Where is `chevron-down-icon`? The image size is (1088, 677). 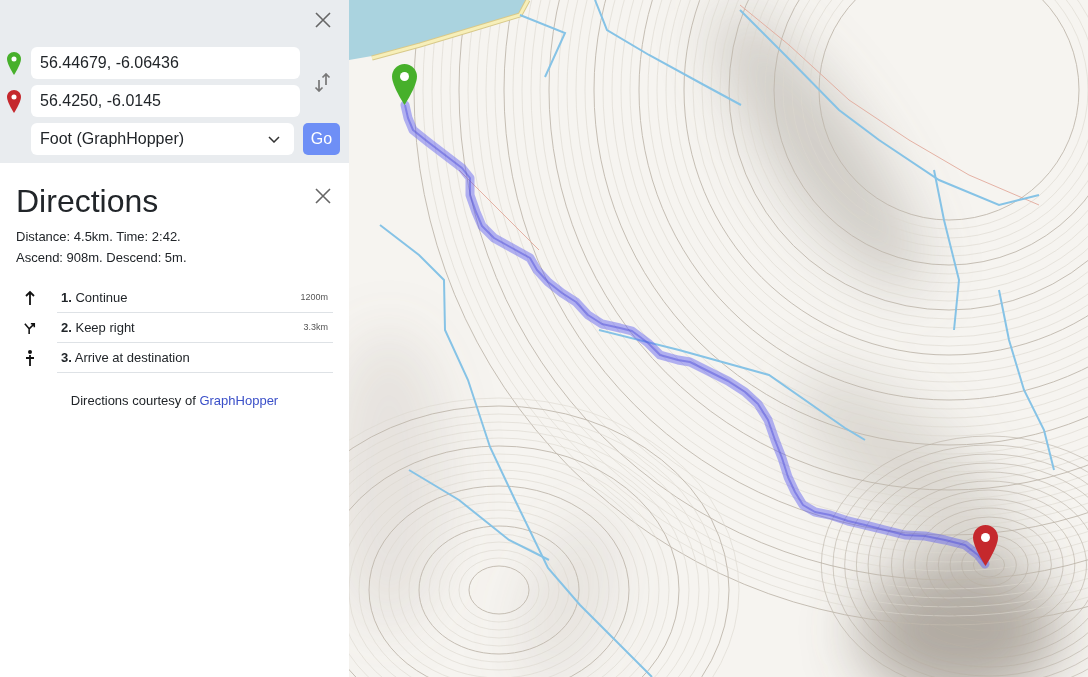
chevron-down-icon is located at coordinates (274, 139).